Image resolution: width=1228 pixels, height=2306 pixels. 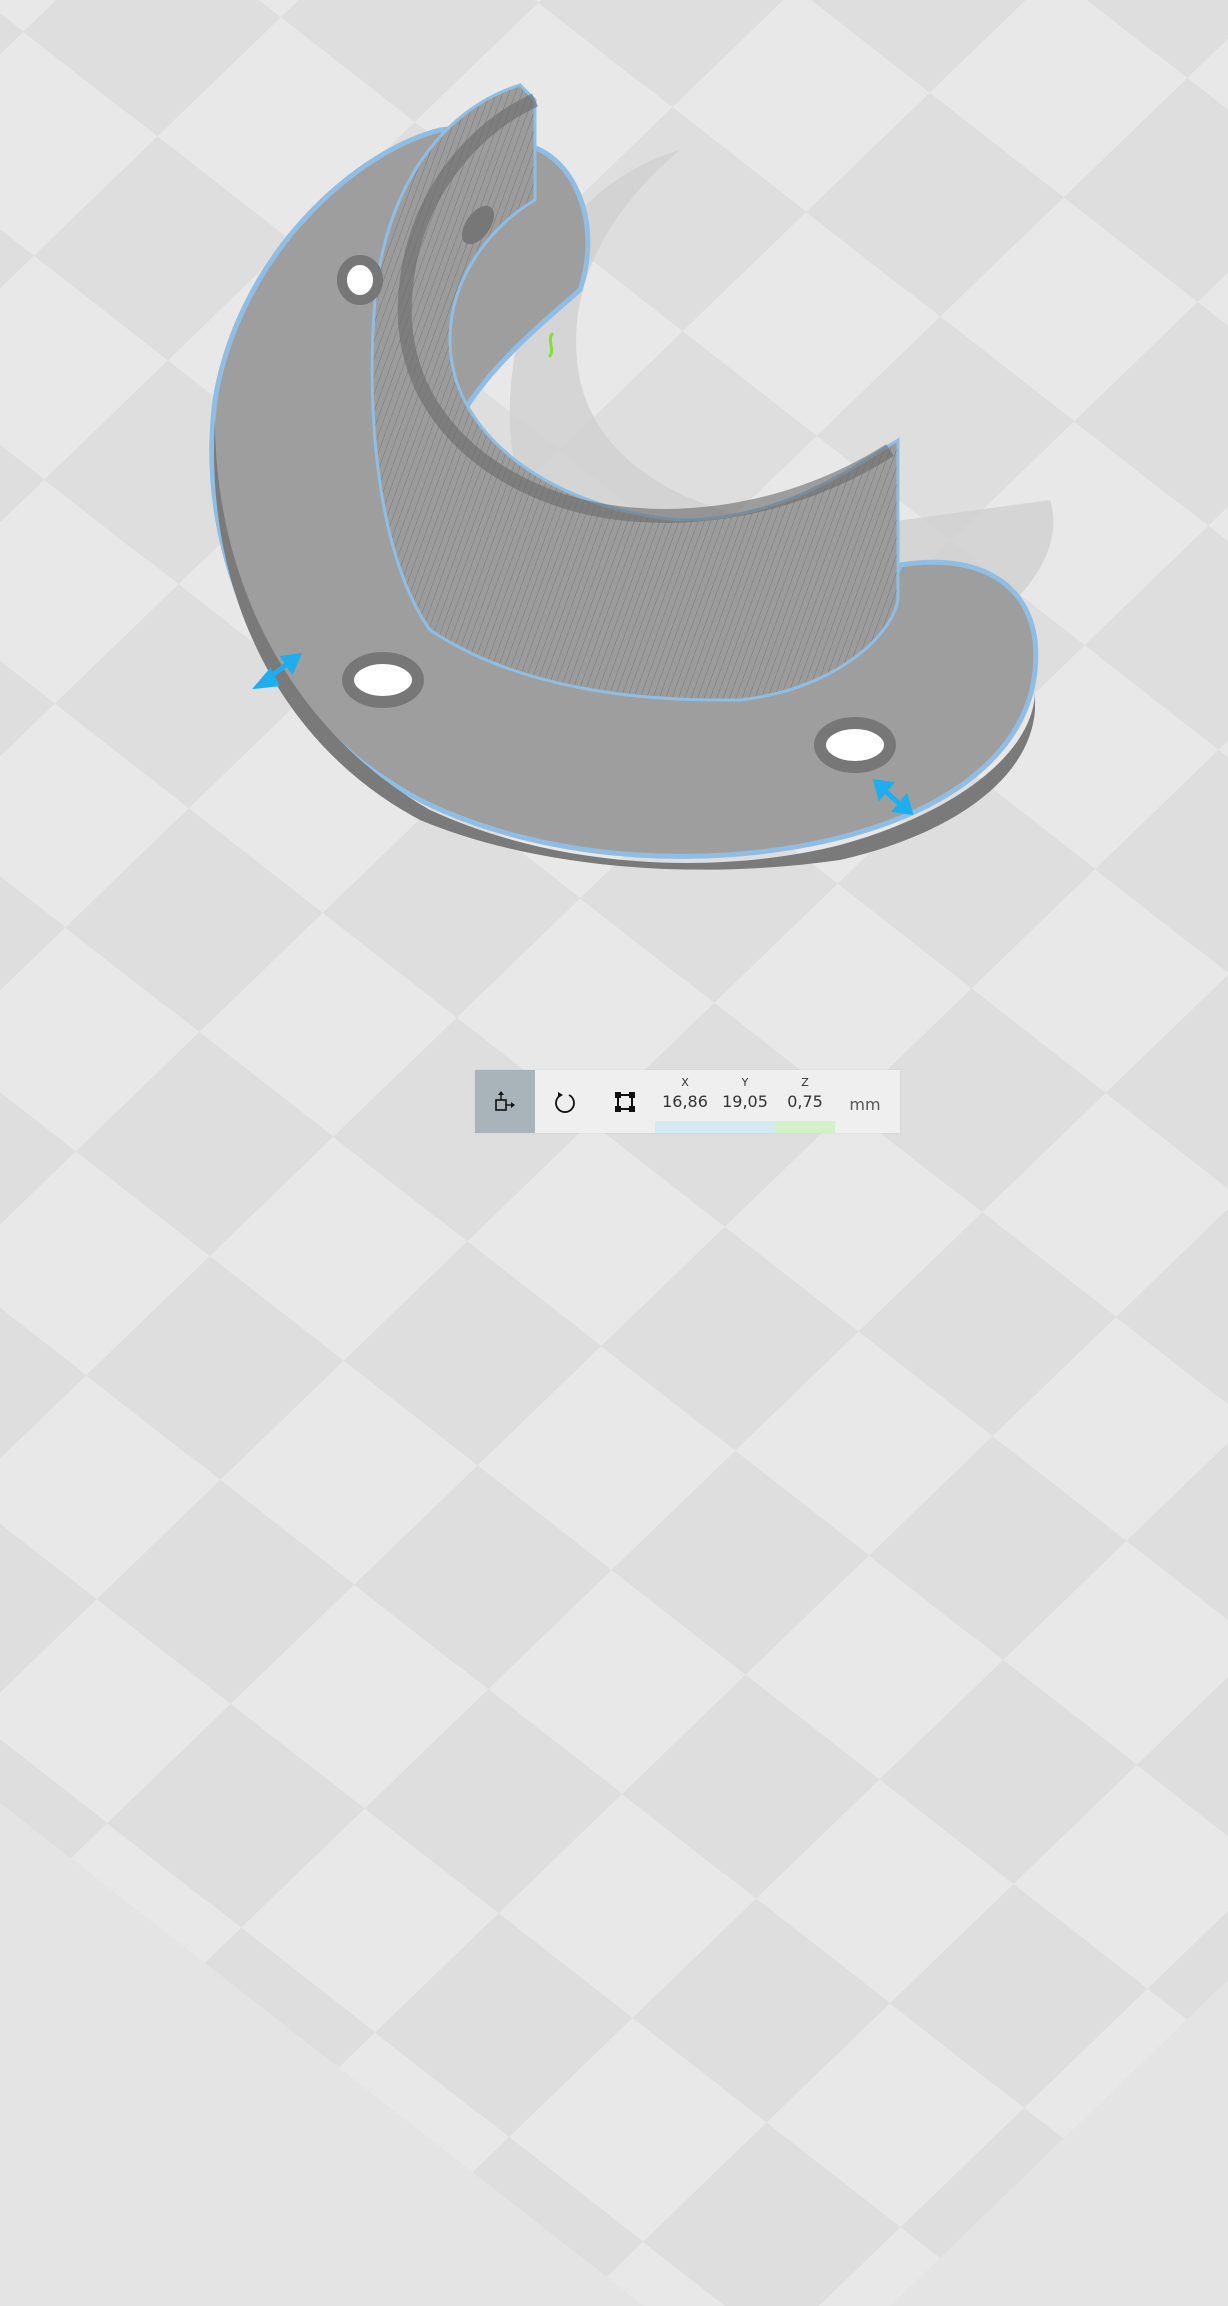 I want to click on coord-z: Z 0,75, so click(x=805, y=1101).